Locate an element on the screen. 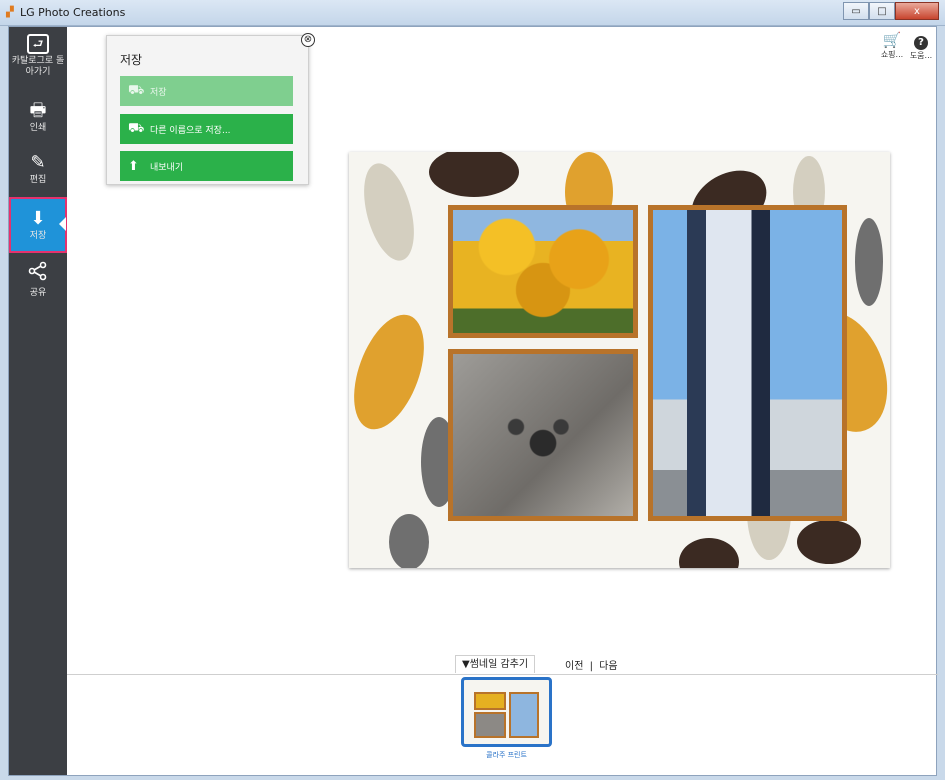 The width and height of the screenshot is (945, 780). save-button: ⛟ 저장 is located at coordinates (206, 91).